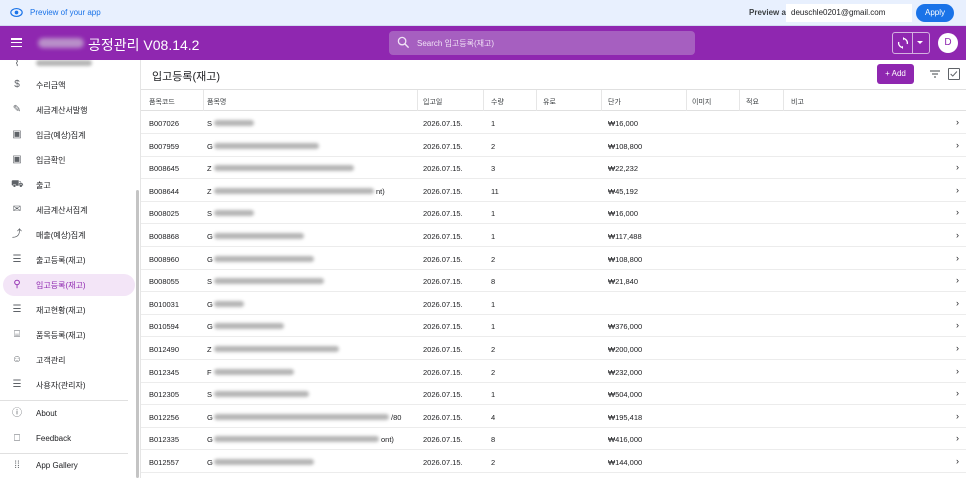 The image size is (966, 478). Describe the element at coordinates (380, 191) in the screenshot. I see `item-name-suffix: nt)` at that location.